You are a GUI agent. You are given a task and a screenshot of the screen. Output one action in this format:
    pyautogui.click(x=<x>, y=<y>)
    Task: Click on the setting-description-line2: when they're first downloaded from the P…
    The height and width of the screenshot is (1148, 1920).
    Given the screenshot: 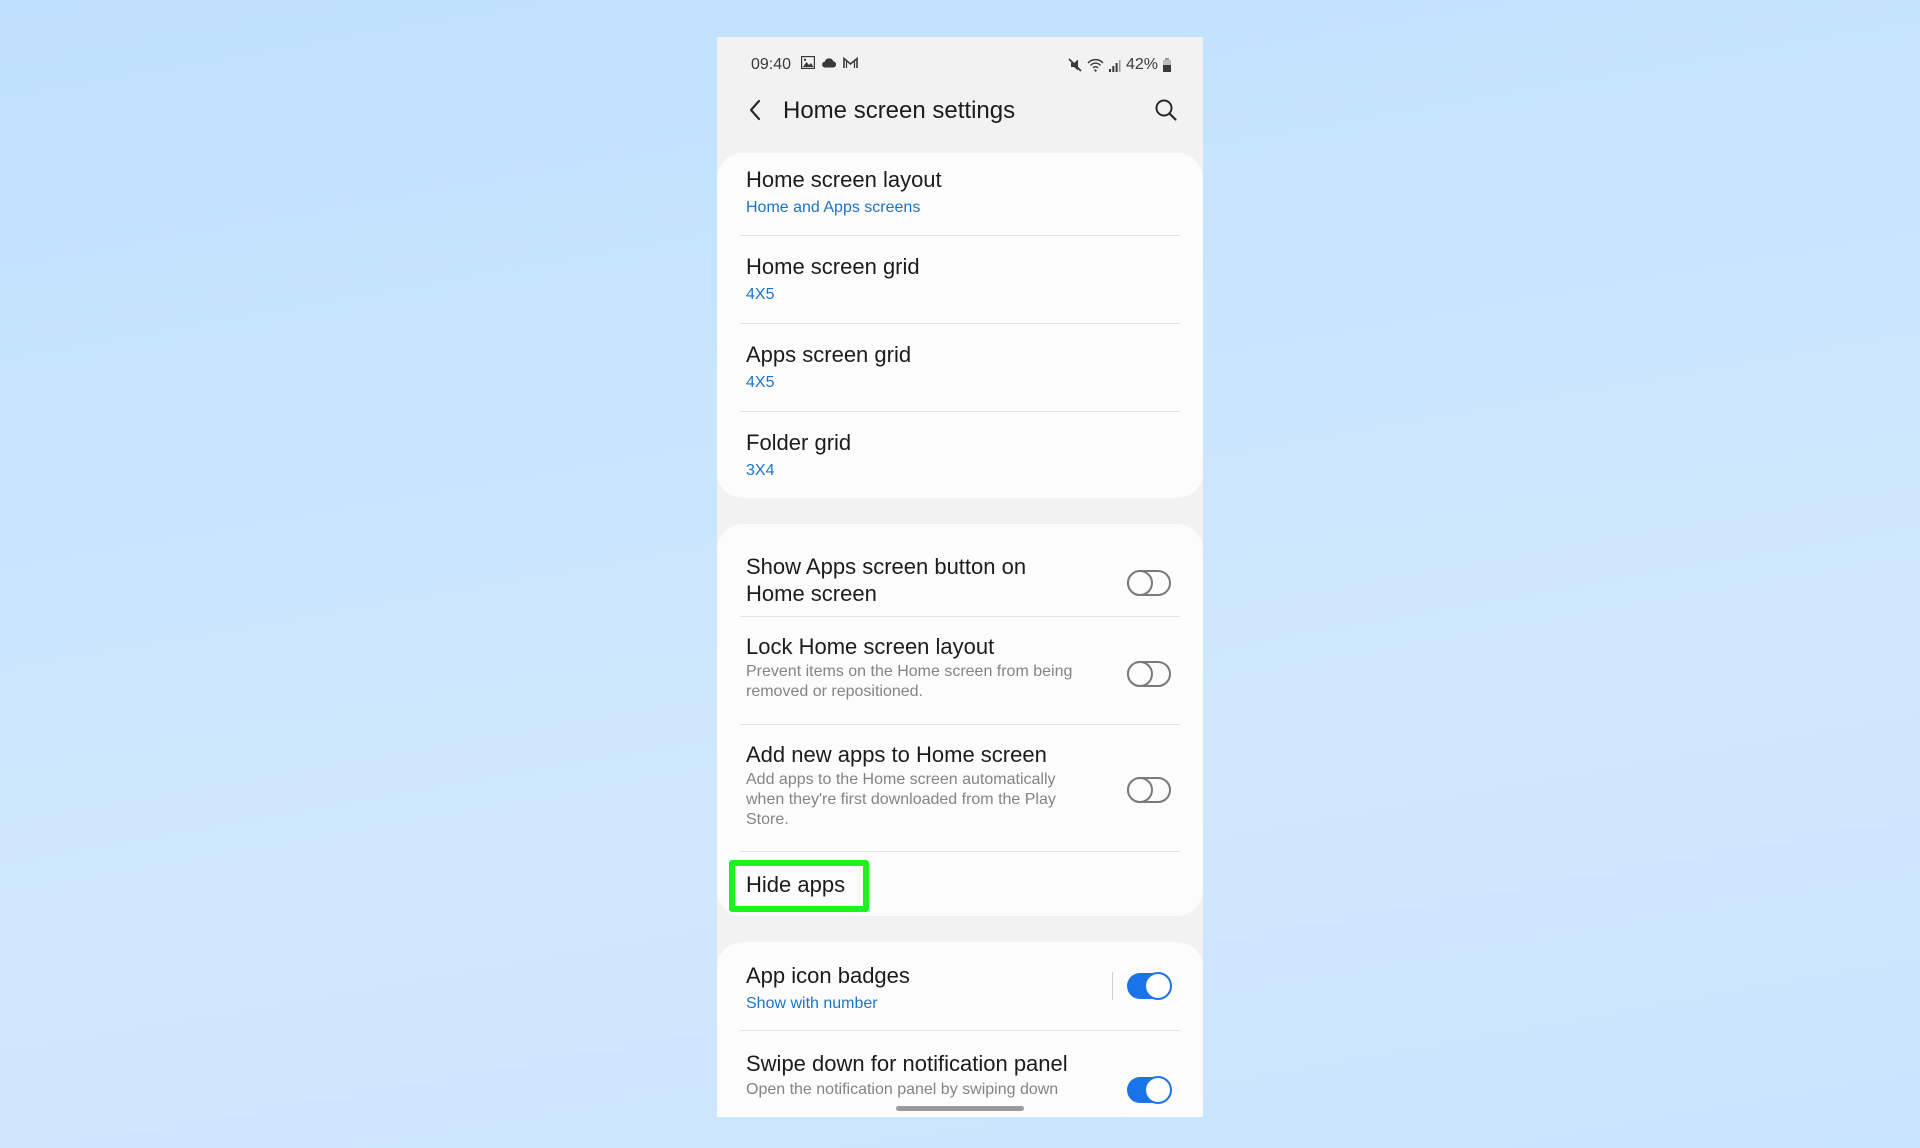 What is the action you would take?
    pyautogui.click(x=901, y=799)
    